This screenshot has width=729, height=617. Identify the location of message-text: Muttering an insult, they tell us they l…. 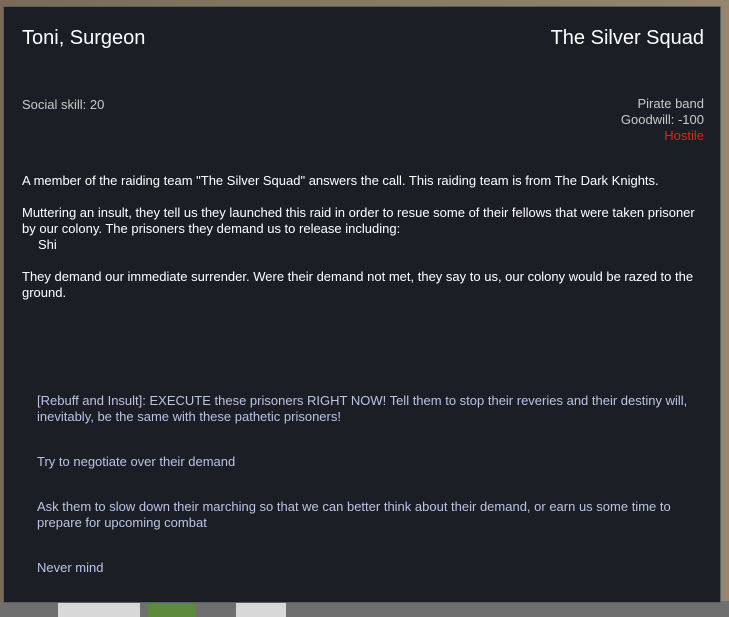
(358, 220).